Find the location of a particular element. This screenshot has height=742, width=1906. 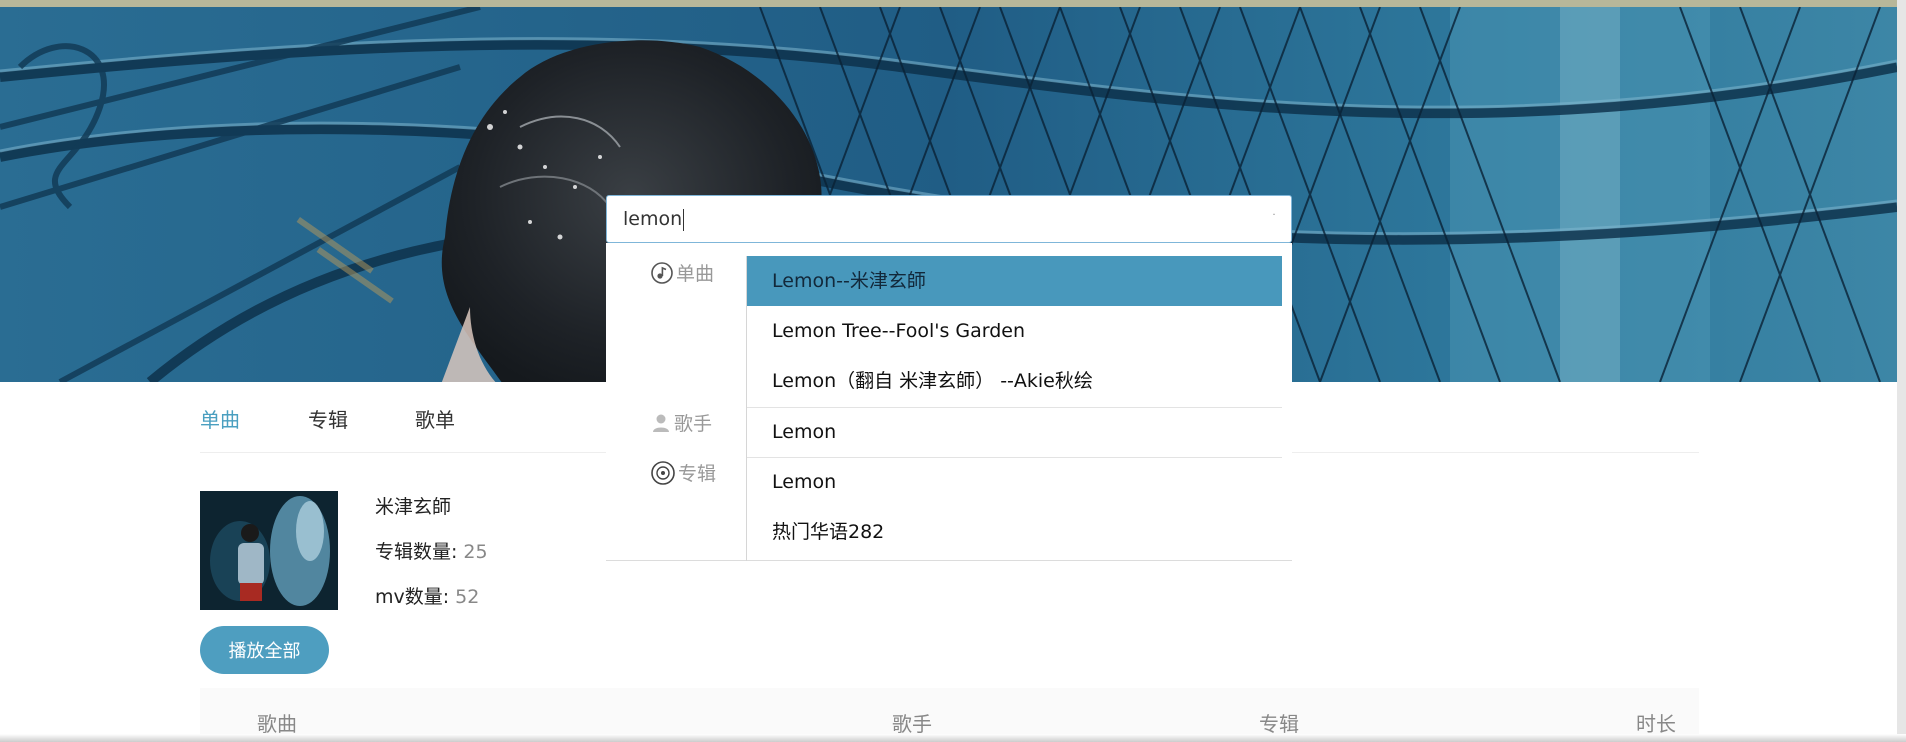

column-song: 歌曲 is located at coordinates (277, 724).